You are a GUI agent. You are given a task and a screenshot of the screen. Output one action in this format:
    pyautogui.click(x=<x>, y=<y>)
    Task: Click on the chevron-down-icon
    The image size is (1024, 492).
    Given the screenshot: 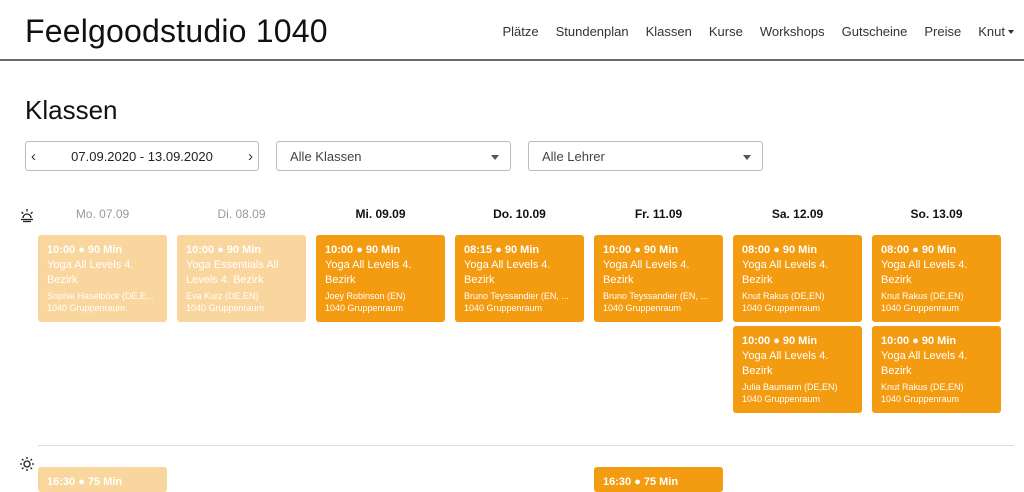 What is the action you would take?
    pyautogui.click(x=1011, y=32)
    